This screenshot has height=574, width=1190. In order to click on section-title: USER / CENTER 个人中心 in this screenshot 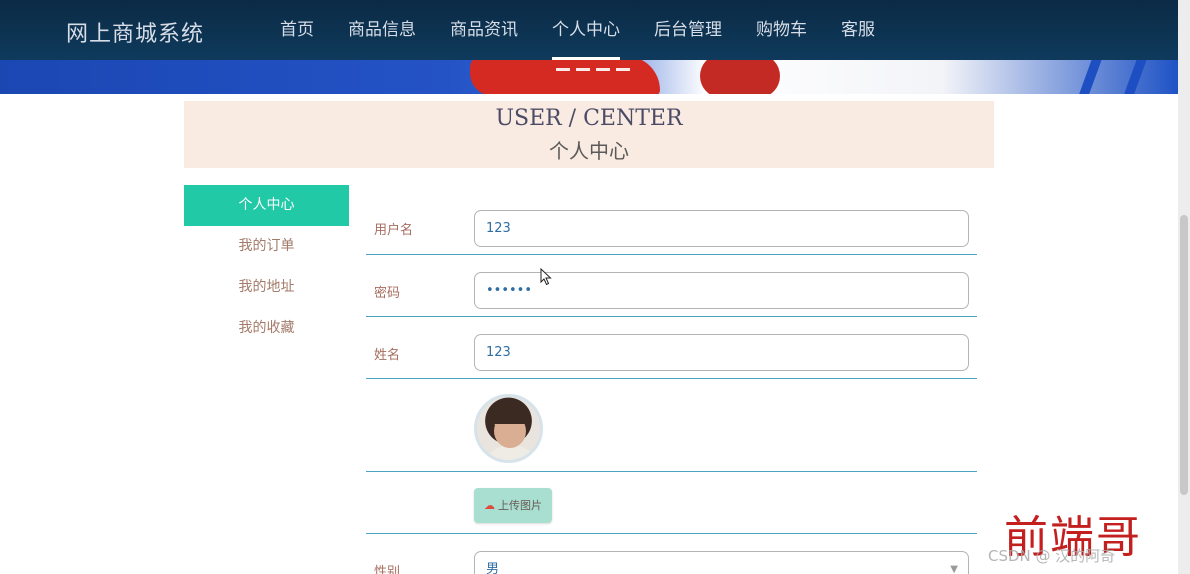, I will do `click(589, 134)`.